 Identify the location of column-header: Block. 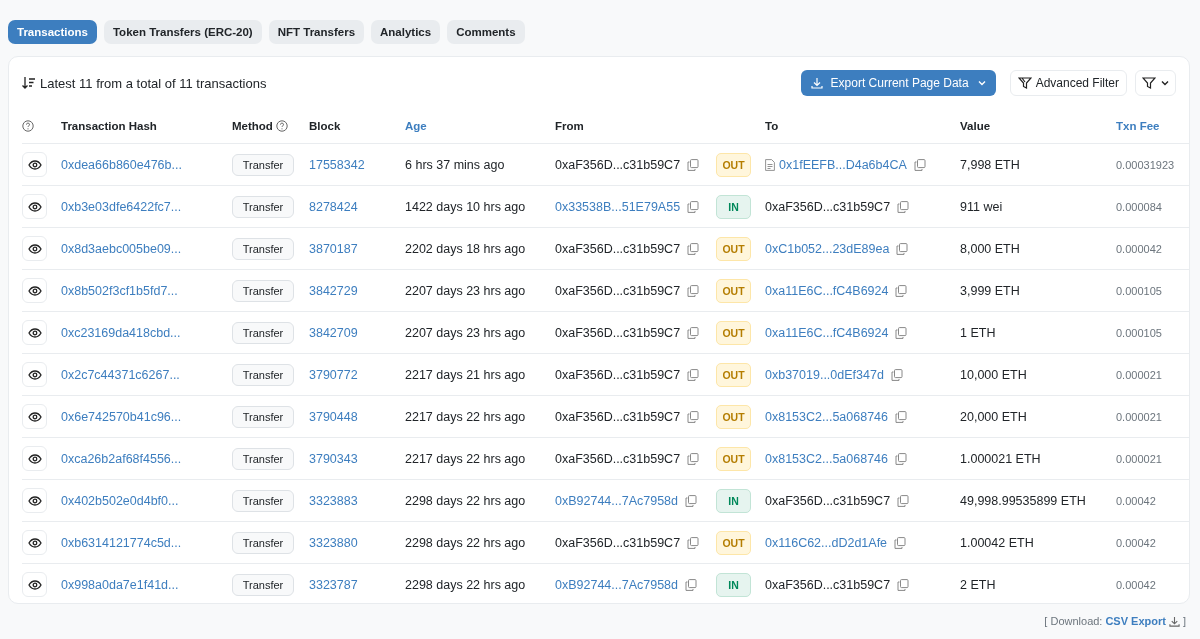
(325, 126).